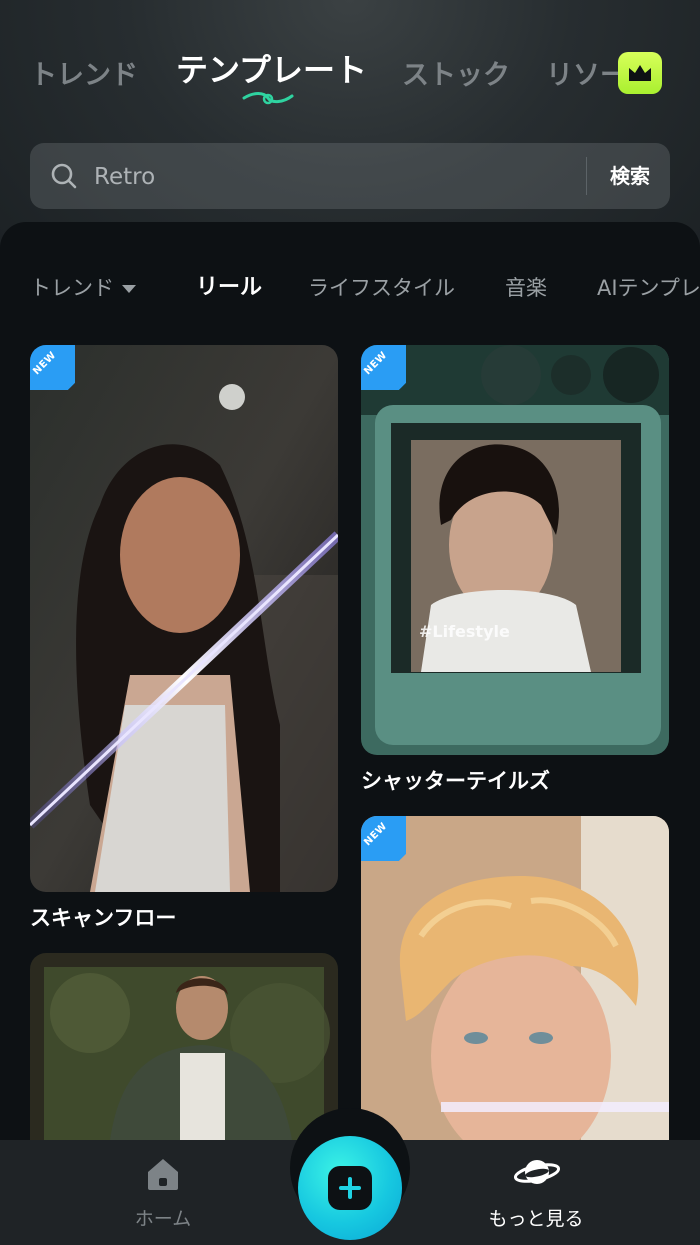 The width and height of the screenshot is (700, 1245). I want to click on search-input, so click(319, 177).